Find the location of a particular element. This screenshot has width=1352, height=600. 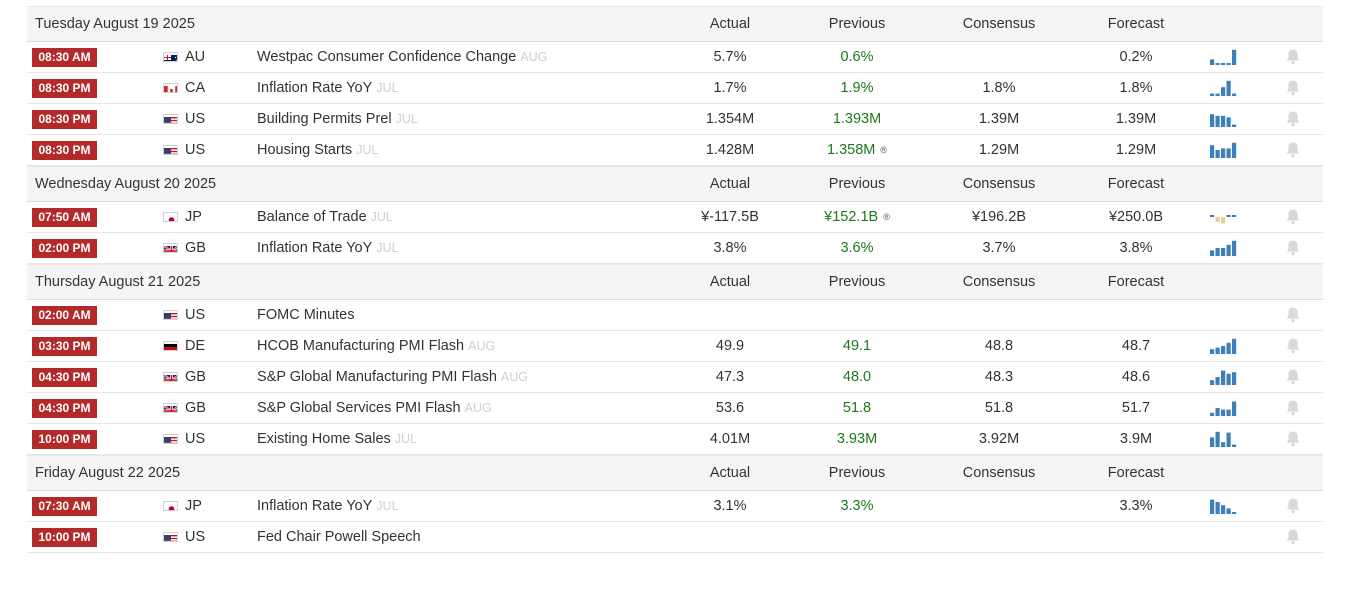

previous-cell: 1.393M is located at coordinates (857, 119).